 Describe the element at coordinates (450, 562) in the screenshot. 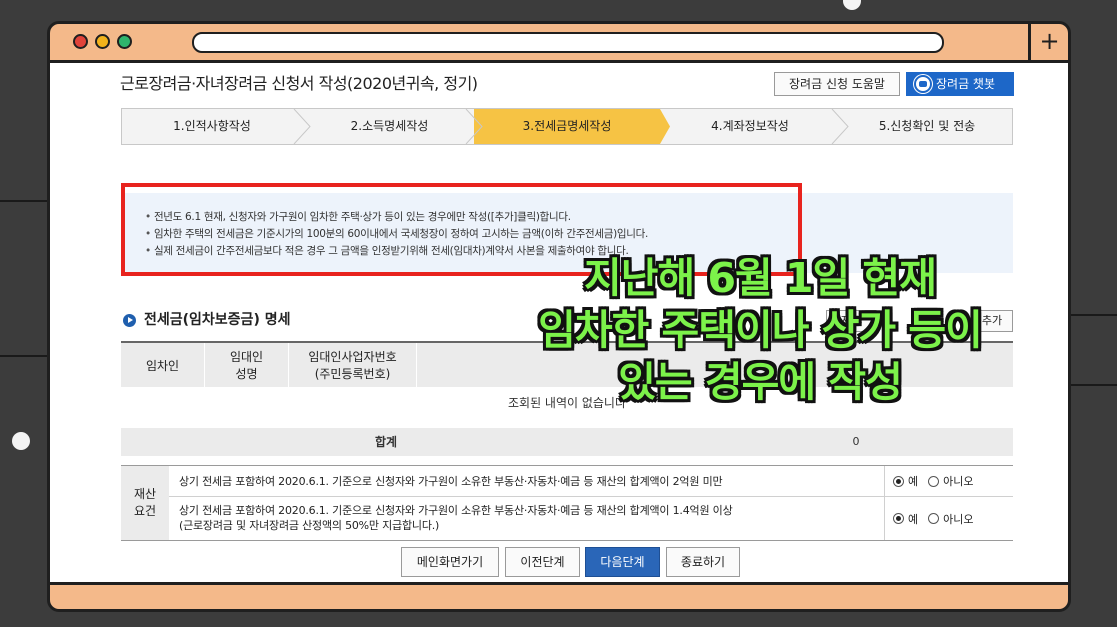

I see `main-screen-button: 메인화면가기` at that location.